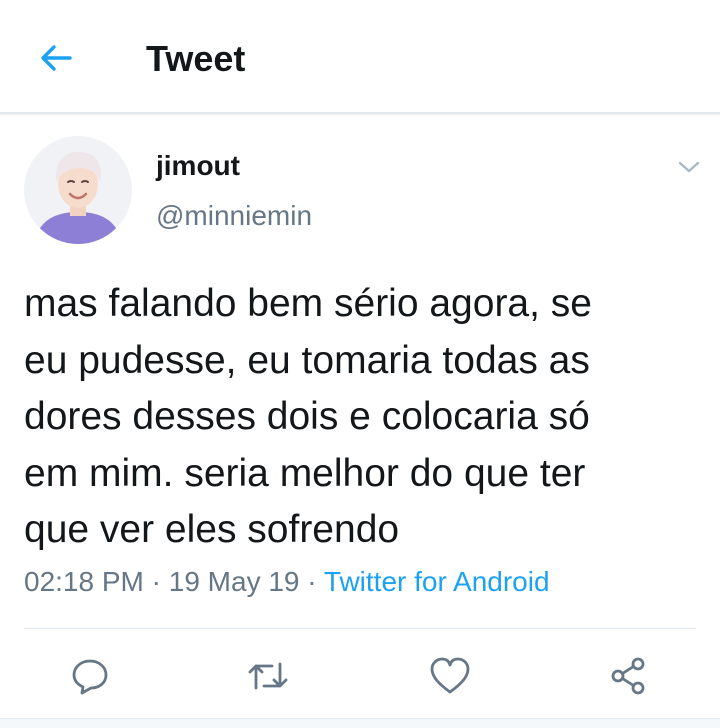  What do you see at coordinates (360, 628) in the screenshot?
I see `divider` at bounding box center [360, 628].